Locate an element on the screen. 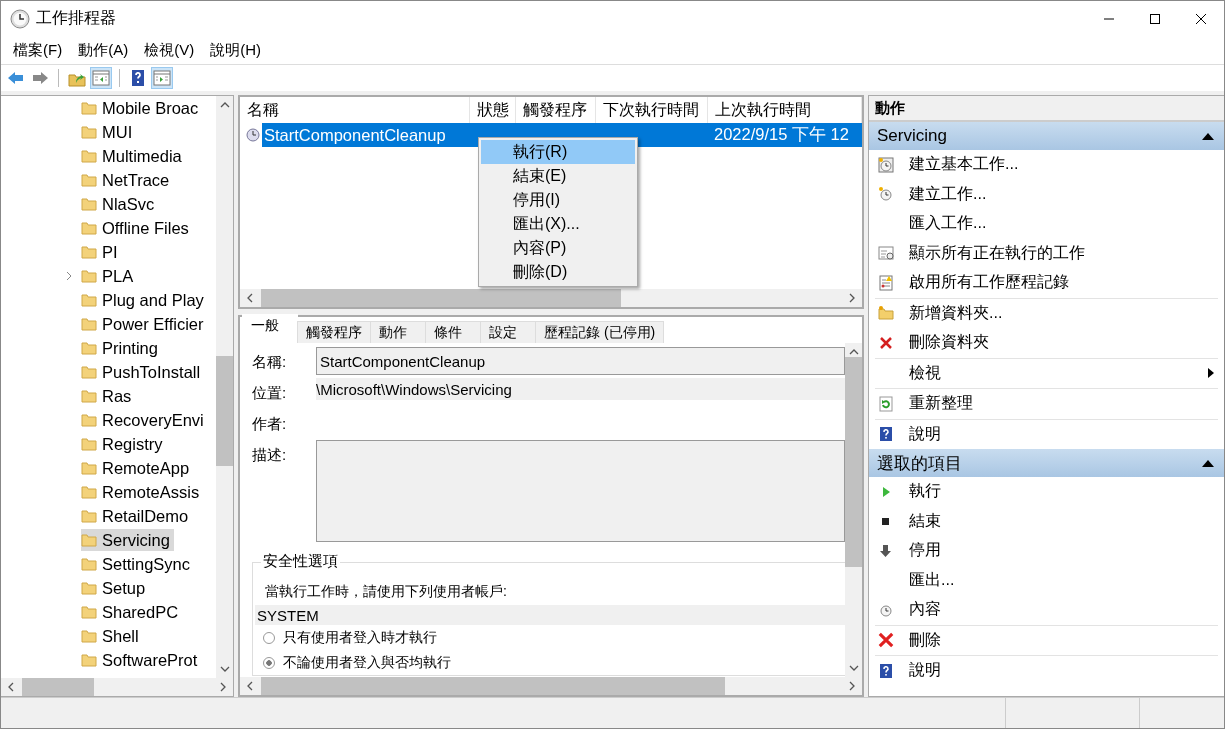 This screenshot has height=729, width=1225. action-item: 顯示所有正在執行的工作 is located at coordinates (1046, 253).